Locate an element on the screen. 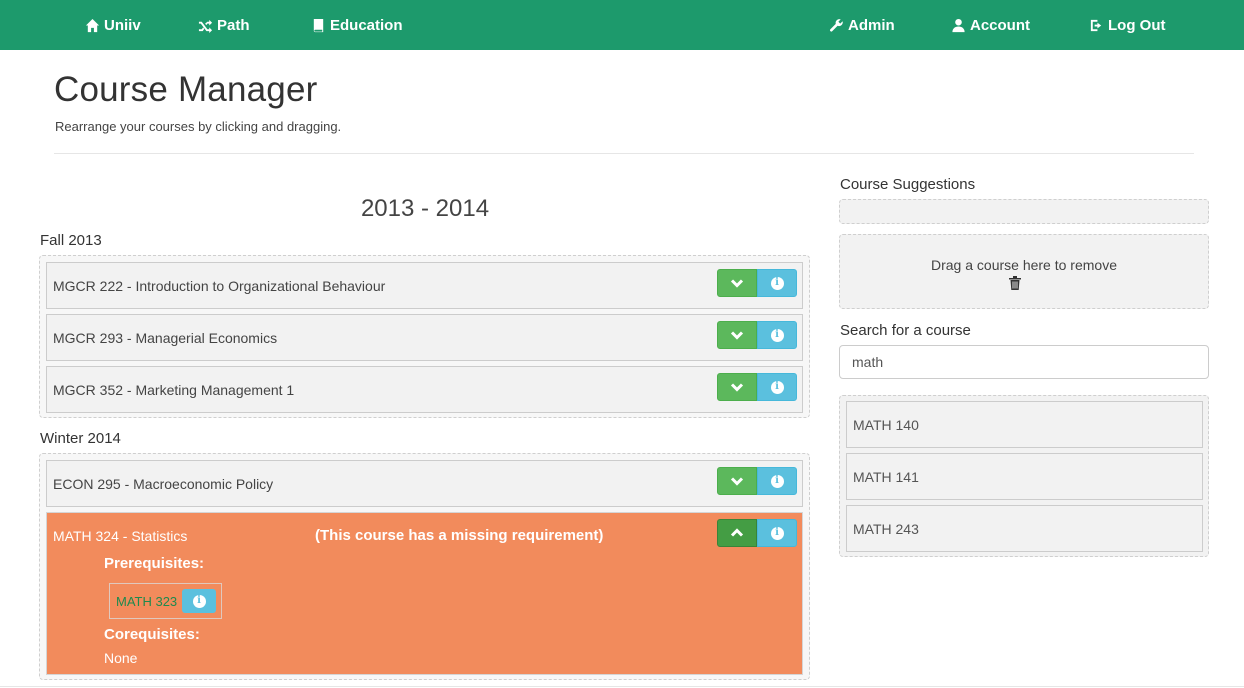 This screenshot has height=688, width=1244. nav-logout: Log Out is located at coordinates (1126, 25).